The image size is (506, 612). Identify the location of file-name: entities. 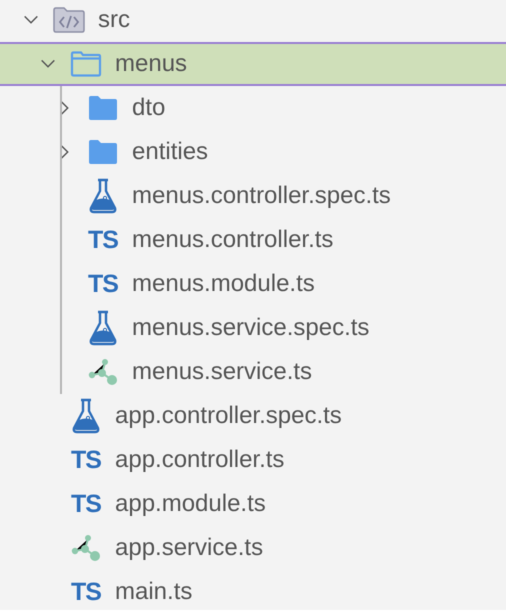
(170, 152).